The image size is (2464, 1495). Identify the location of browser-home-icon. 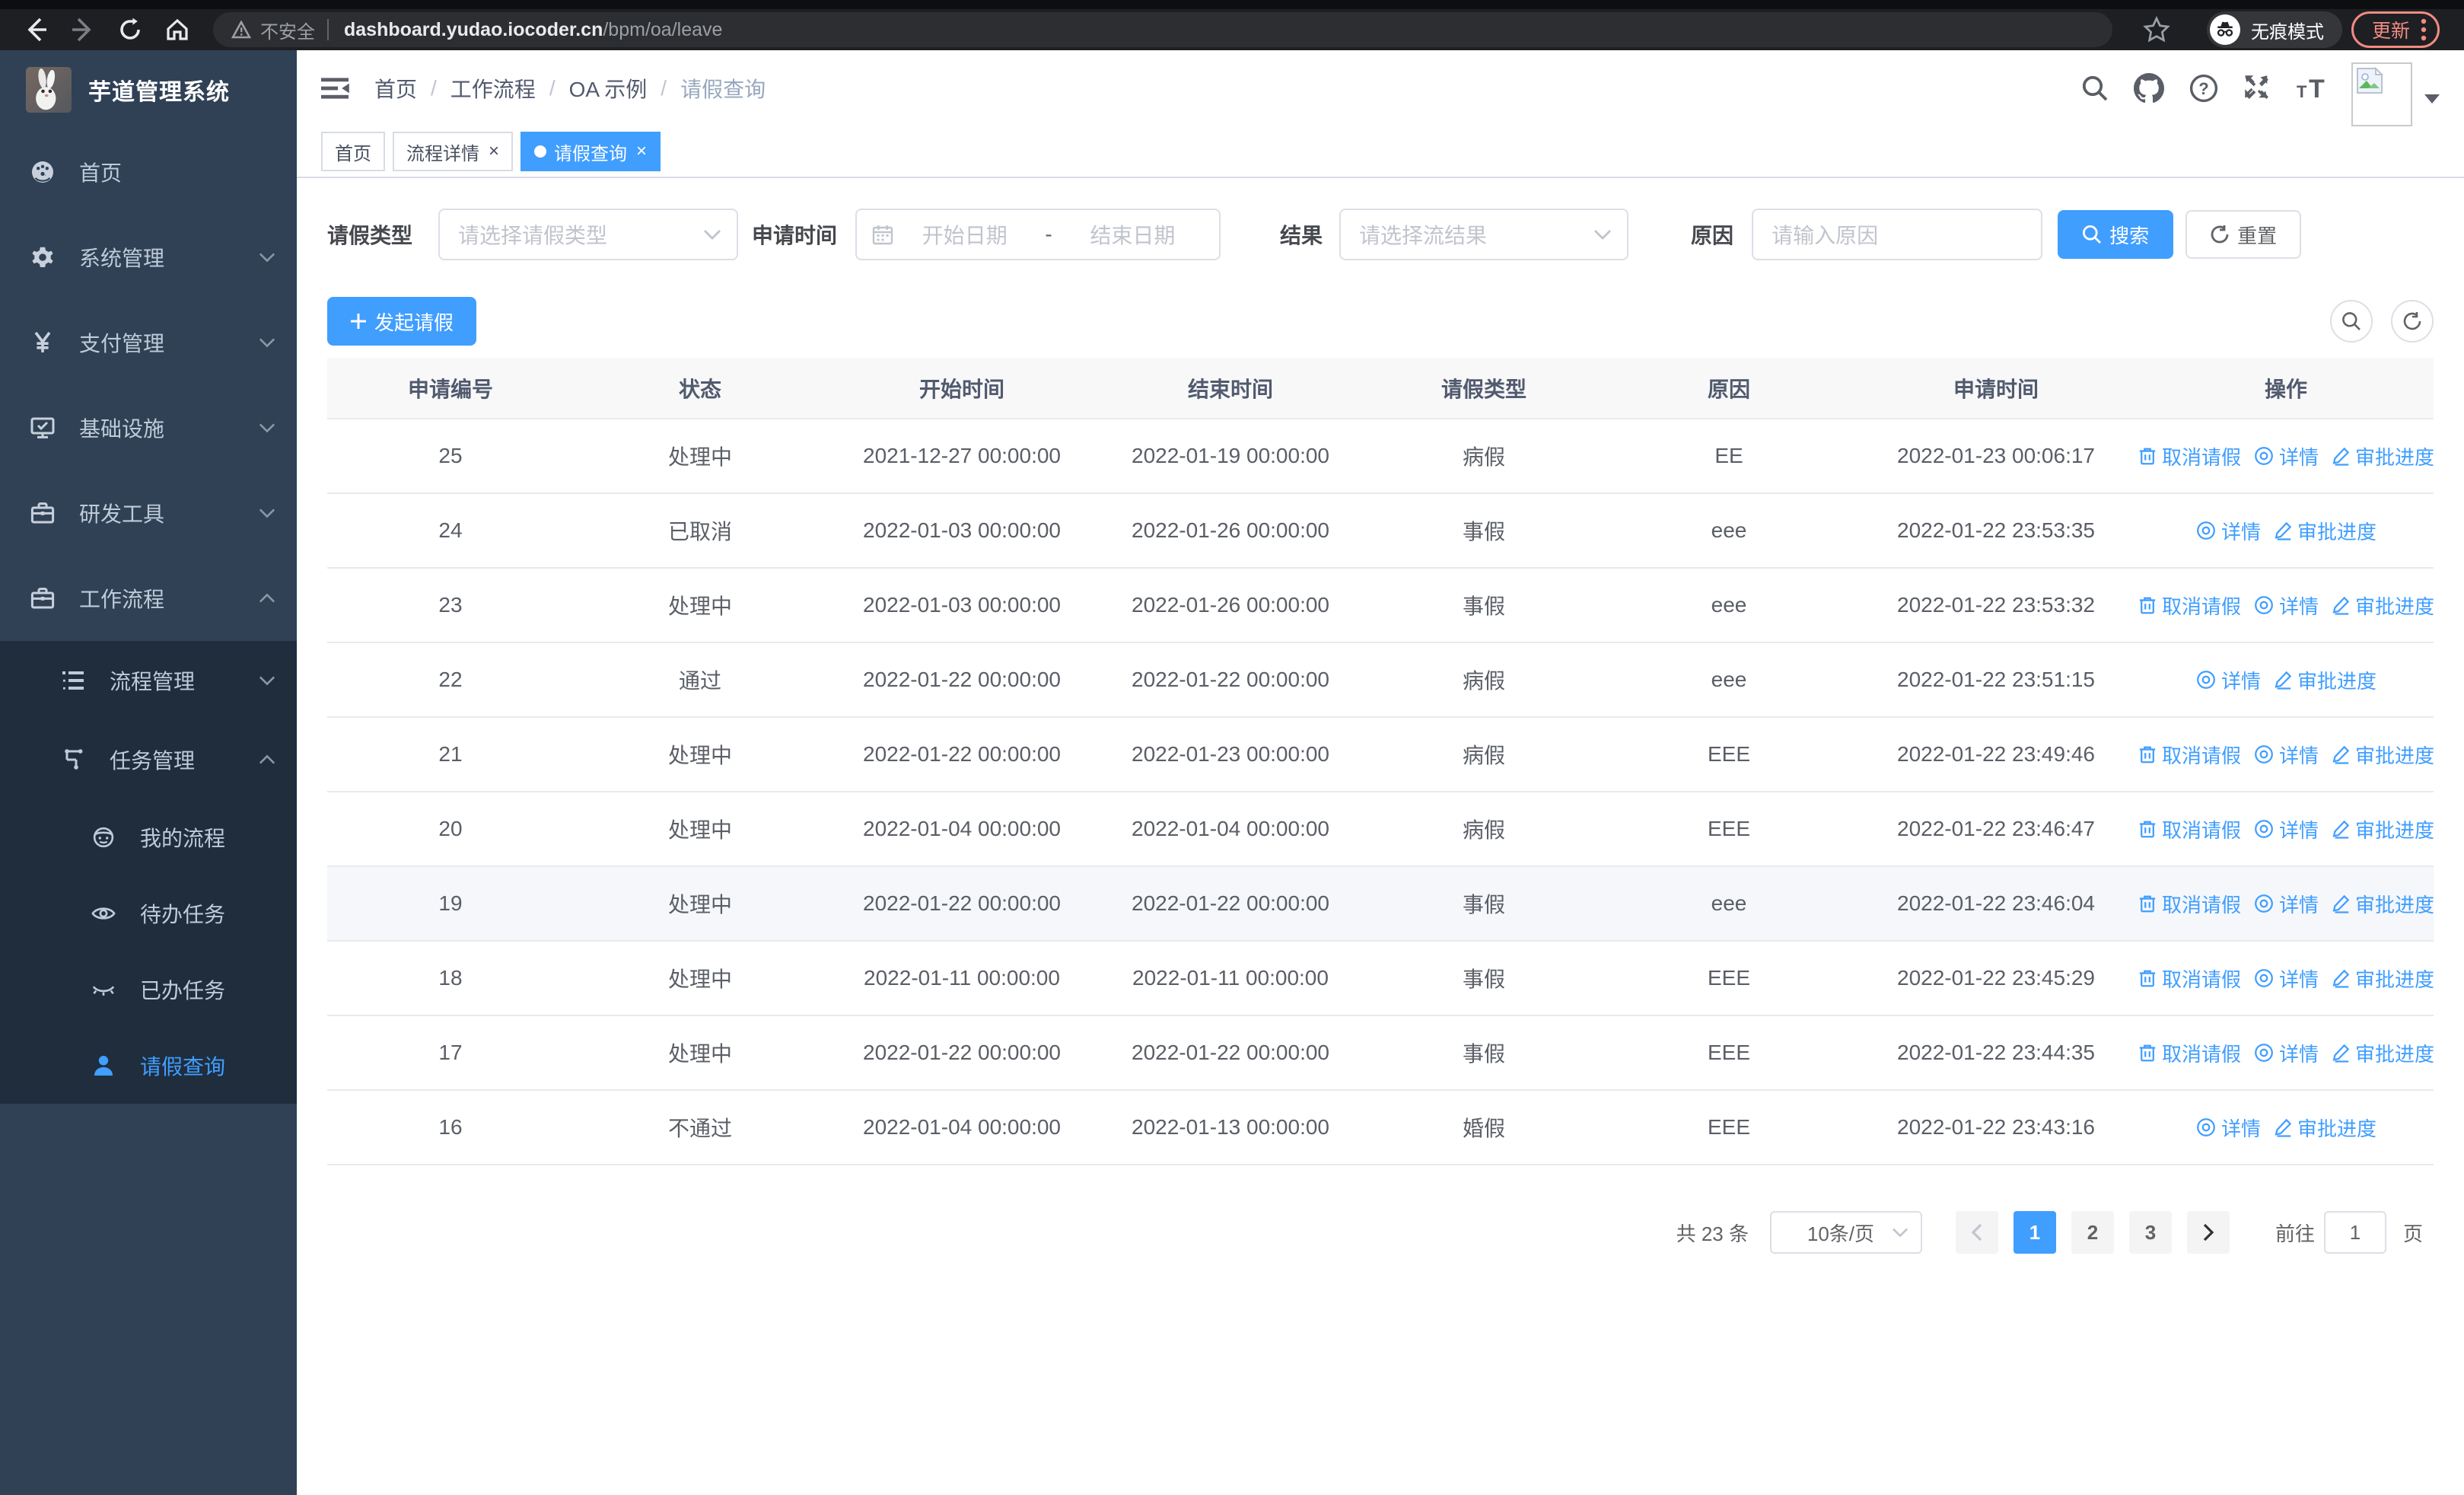
(177, 30).